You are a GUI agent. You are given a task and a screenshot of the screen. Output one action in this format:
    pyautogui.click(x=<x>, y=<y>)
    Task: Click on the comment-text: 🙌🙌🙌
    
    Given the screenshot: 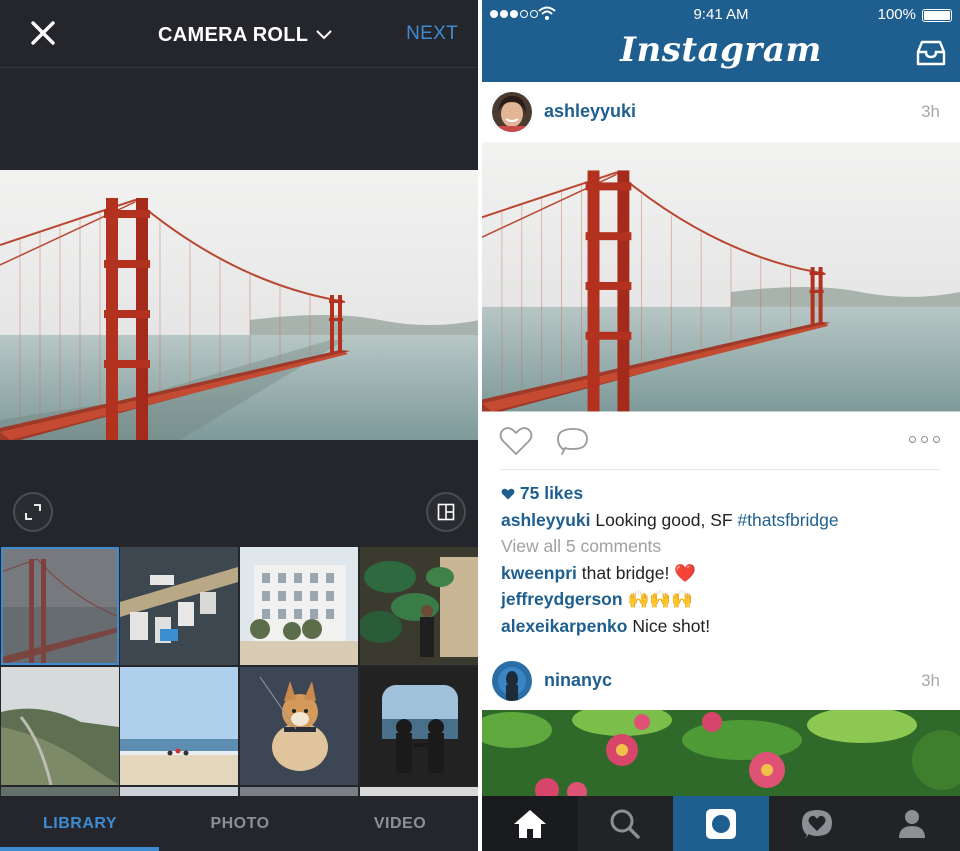 What is the action you would take?
    pyautogui.click(x=660, y=599)
    